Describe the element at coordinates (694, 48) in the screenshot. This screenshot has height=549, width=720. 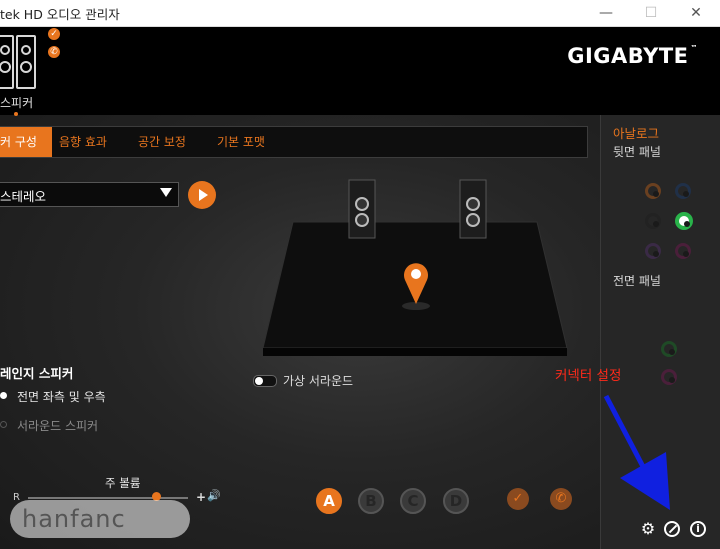
I see `brand-mark: ™` at that location.